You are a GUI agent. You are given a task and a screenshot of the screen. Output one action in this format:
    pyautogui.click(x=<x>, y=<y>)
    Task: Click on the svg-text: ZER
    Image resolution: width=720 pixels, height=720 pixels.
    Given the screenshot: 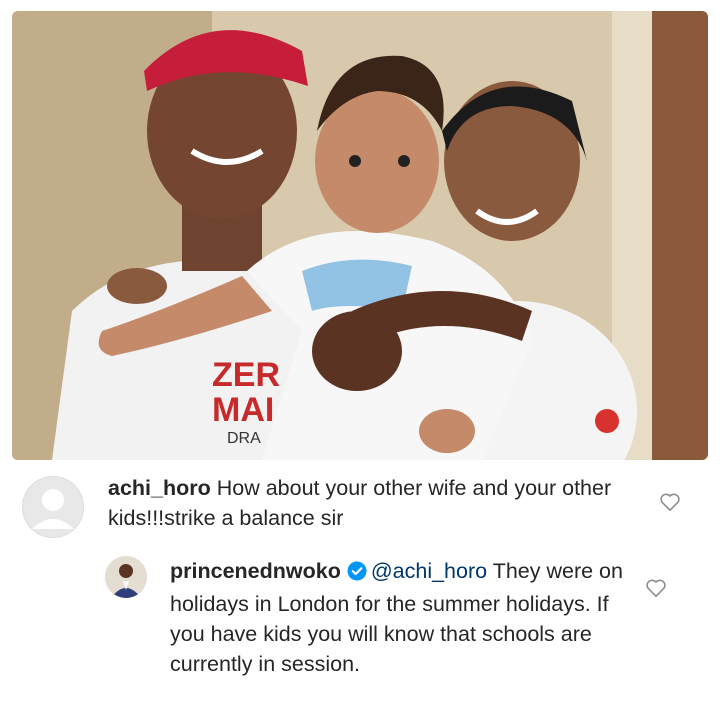 What is the action you would take?
    pyautogui.click(x=246, y=375)
    